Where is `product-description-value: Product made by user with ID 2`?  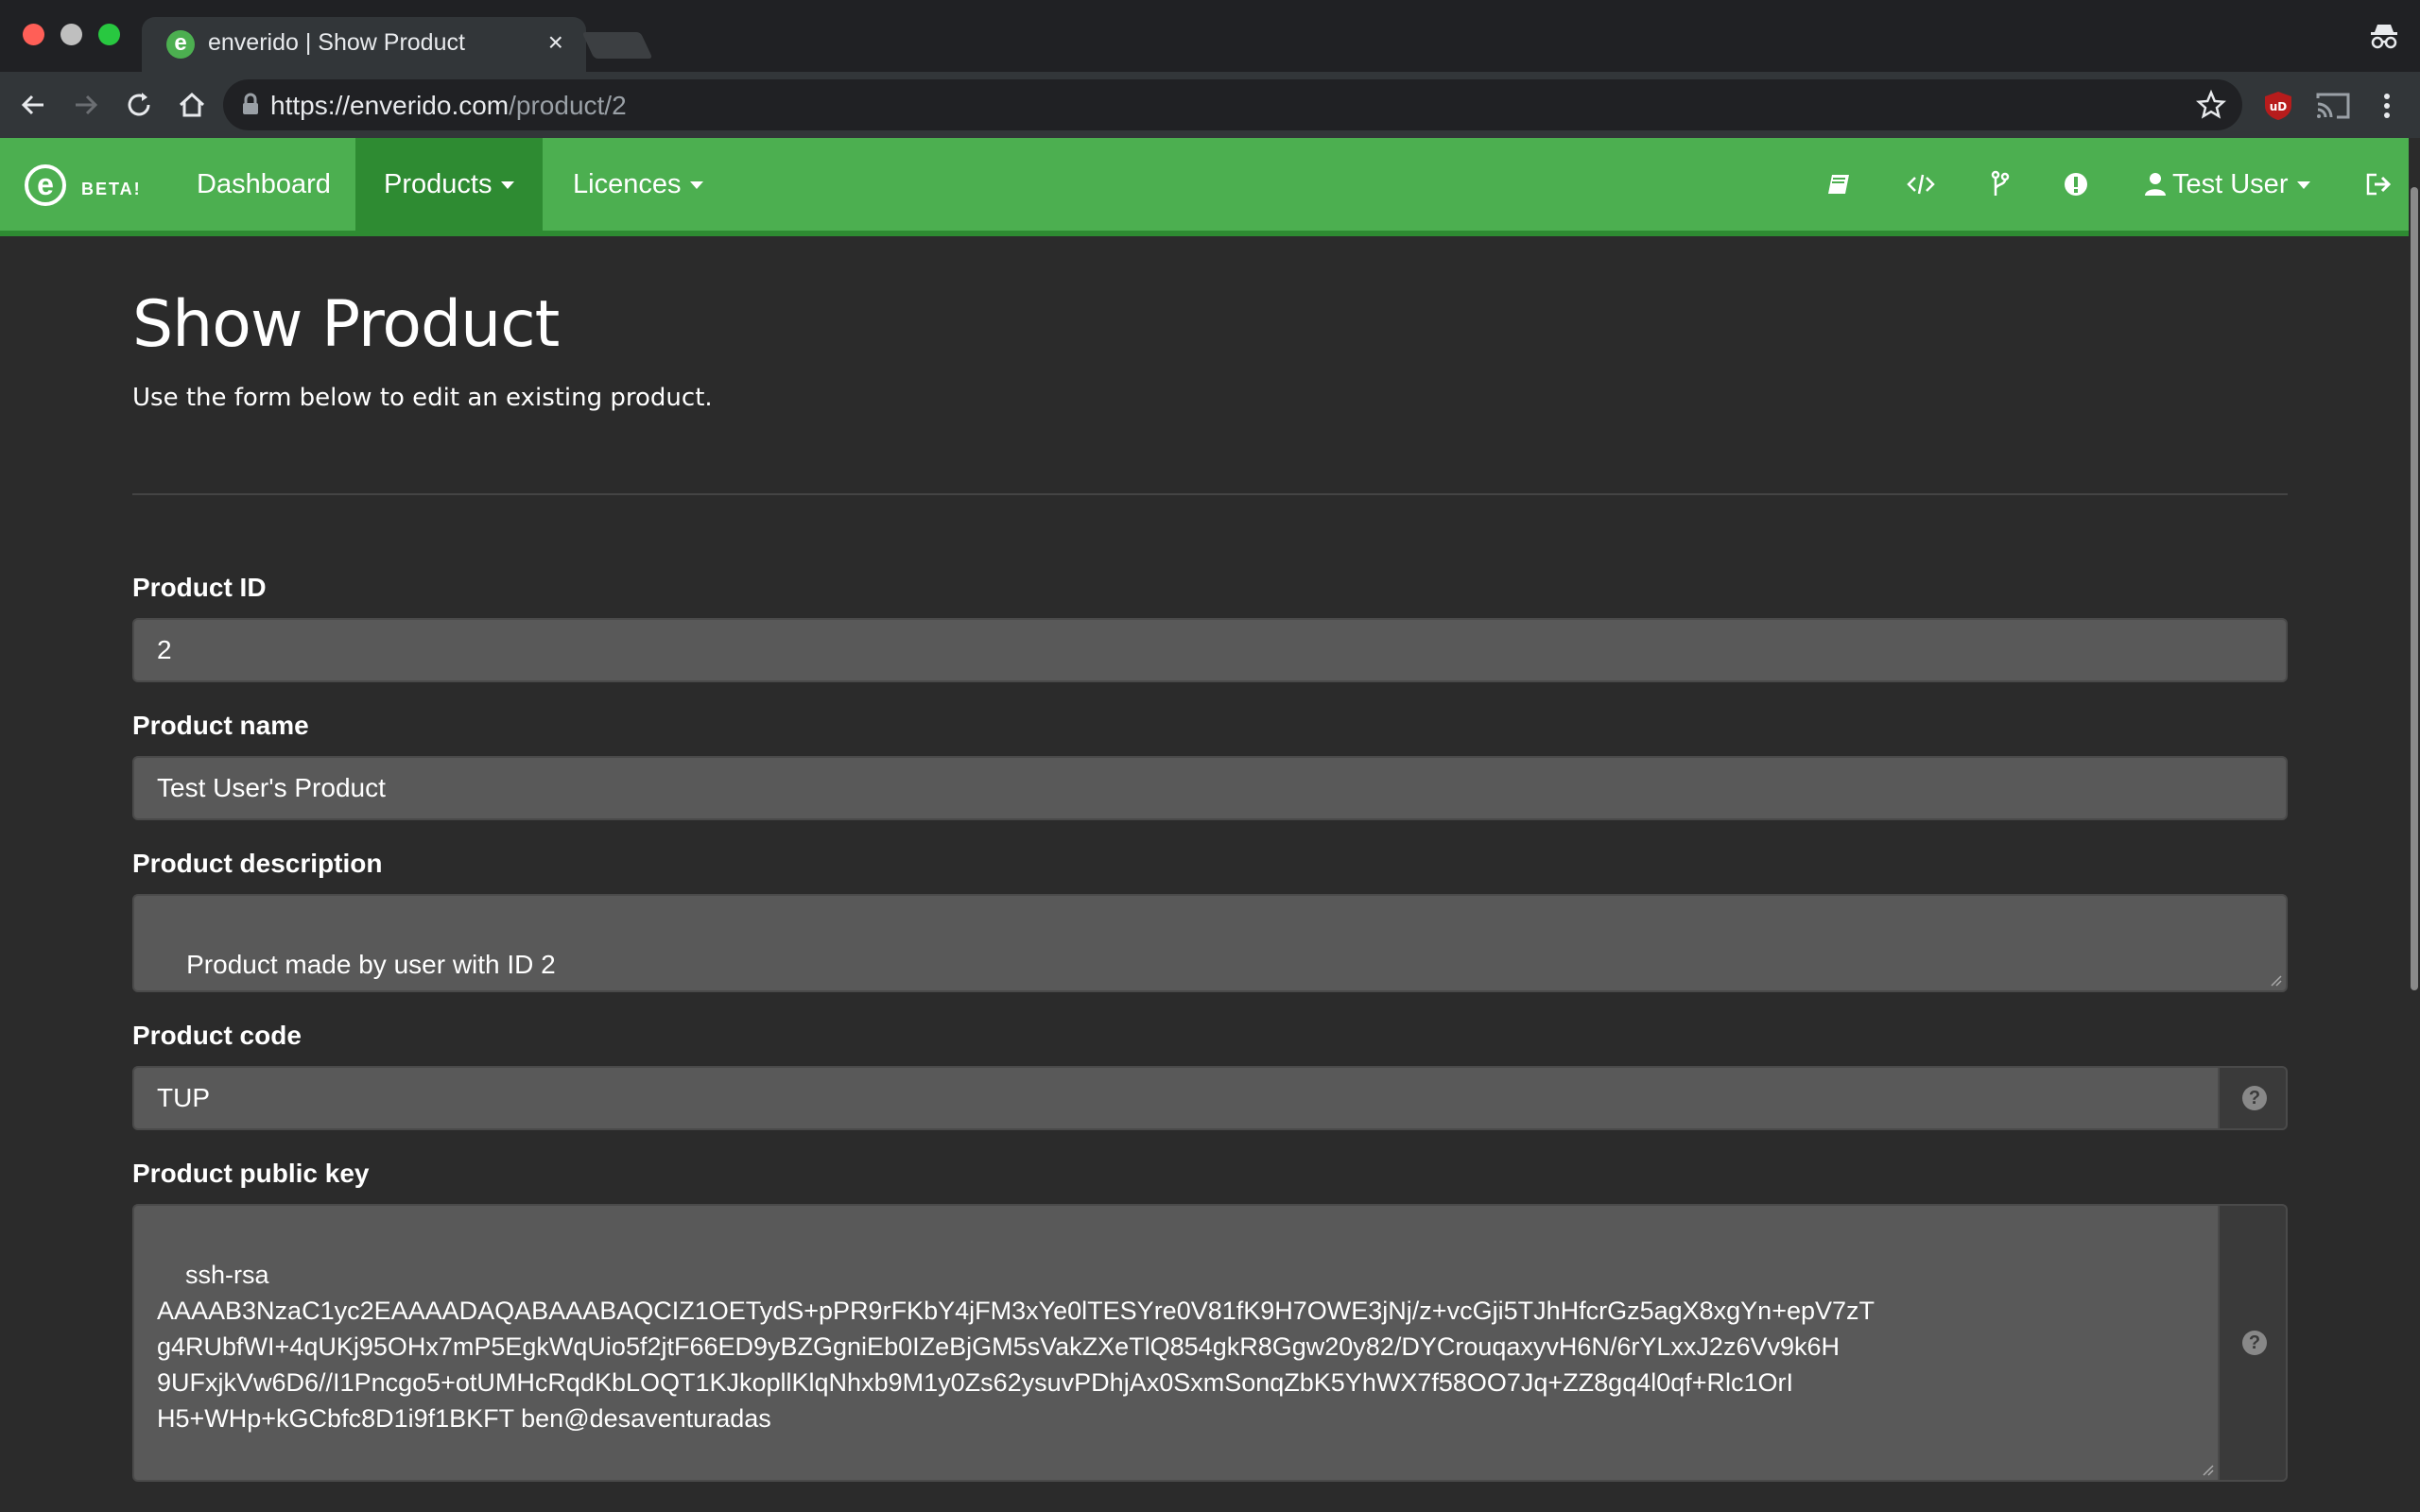 product-description-value: Product made by user with ID 2 is located at coordinates (371, 964).